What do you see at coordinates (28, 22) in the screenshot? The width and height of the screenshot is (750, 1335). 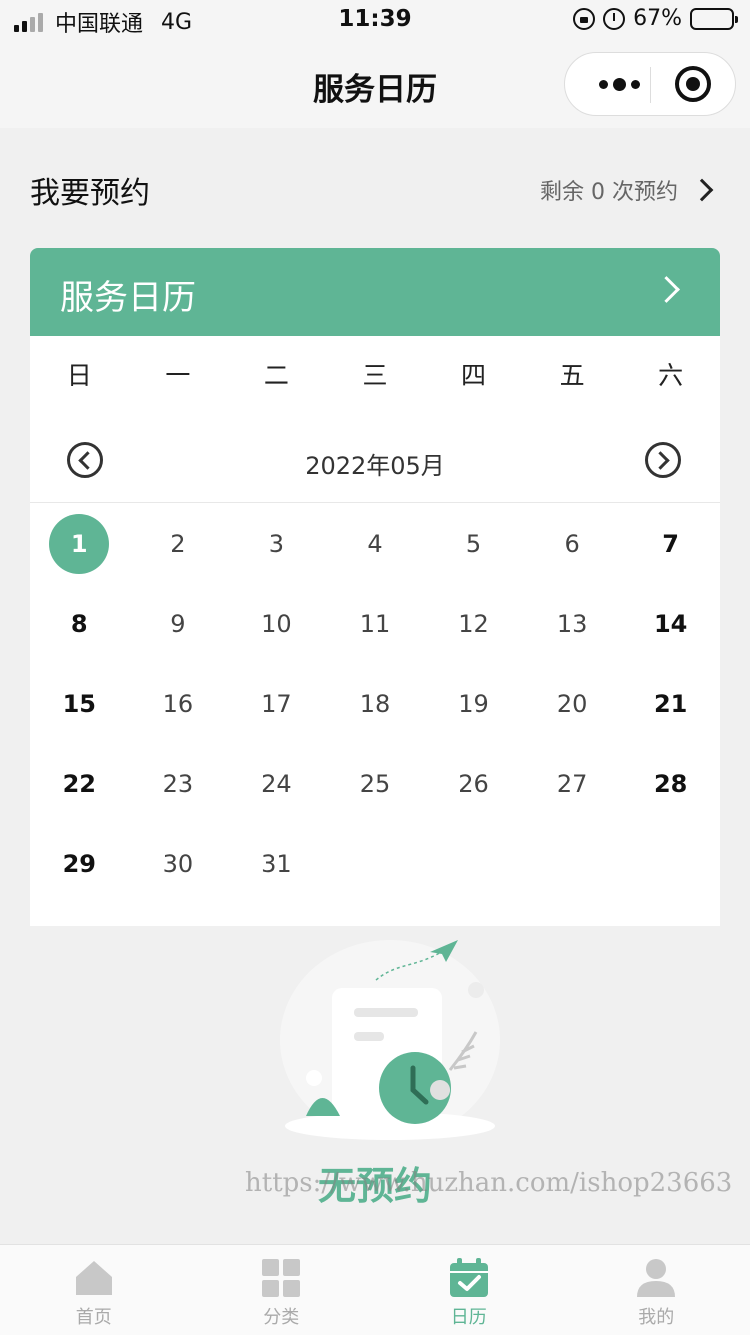 I see `signal-icon` at bounding box center [28, 22].